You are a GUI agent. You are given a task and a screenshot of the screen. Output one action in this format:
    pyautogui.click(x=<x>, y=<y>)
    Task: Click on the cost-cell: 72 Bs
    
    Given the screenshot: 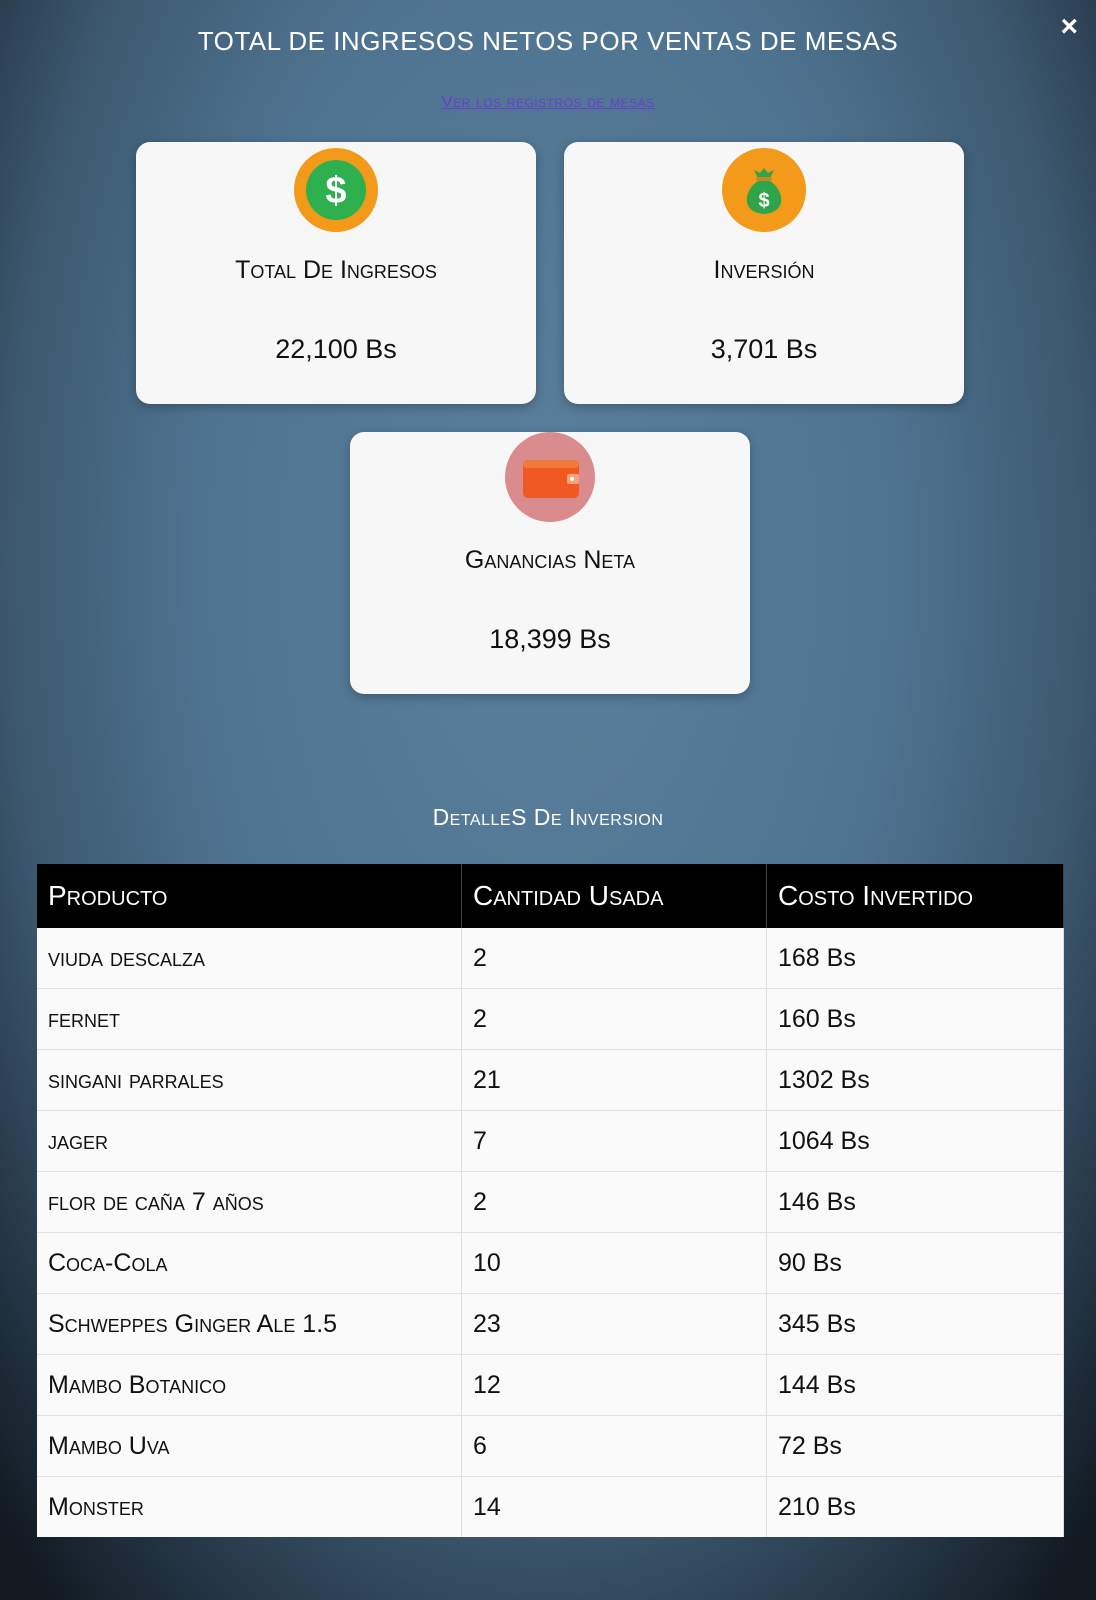 What is the action you would take?
    pyautogui.click(x=915, y=1446)
    